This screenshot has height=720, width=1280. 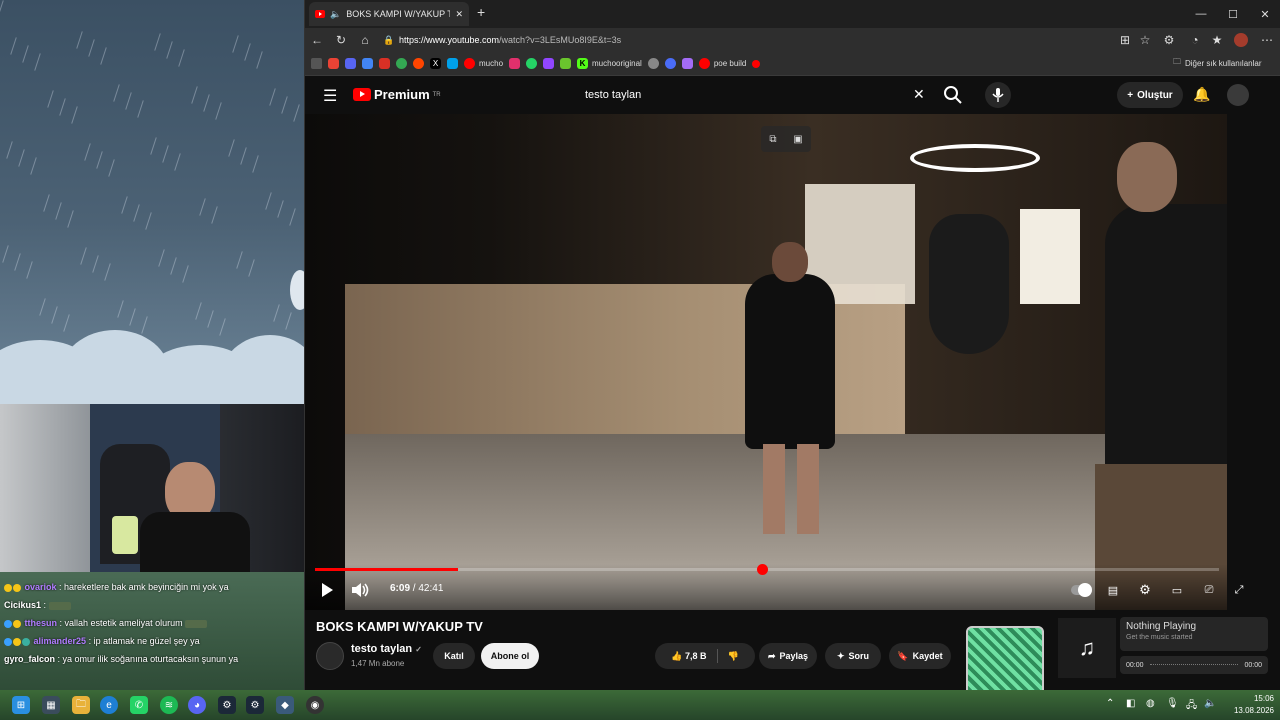 I want to click on volume-icon, so click(x=361, y=590).